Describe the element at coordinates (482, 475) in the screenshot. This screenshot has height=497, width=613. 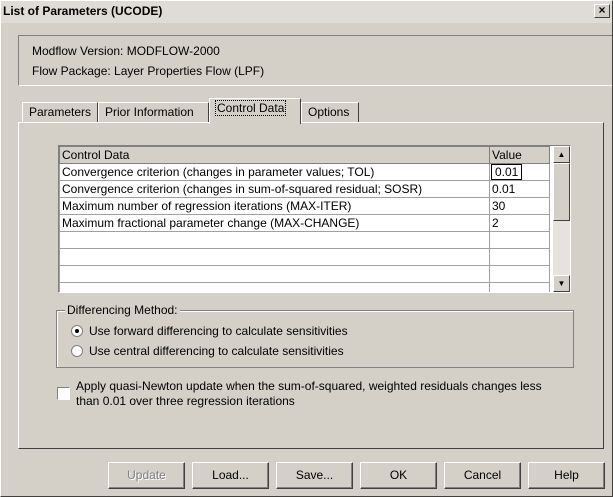
I see `cancel-button: Cancel` at that location.